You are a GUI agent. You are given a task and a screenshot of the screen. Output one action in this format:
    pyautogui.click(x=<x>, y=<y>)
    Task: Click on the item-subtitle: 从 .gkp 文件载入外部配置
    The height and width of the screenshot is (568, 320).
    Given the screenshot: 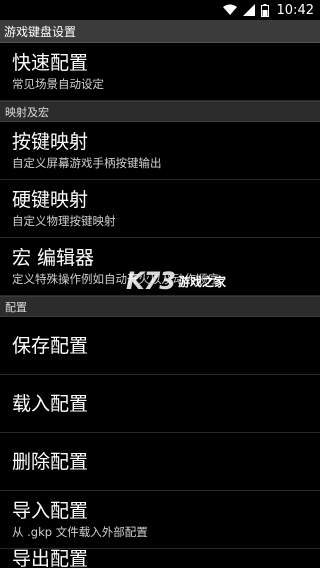 What is the action you would take?
    pyautogui.click(x=80, y=532)
    